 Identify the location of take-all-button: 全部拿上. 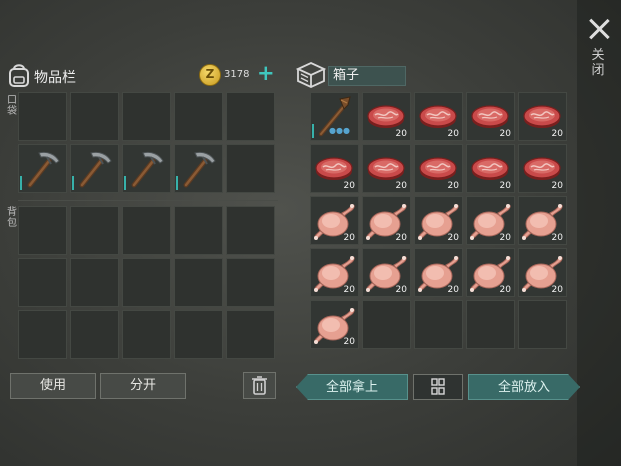
(352, 387).